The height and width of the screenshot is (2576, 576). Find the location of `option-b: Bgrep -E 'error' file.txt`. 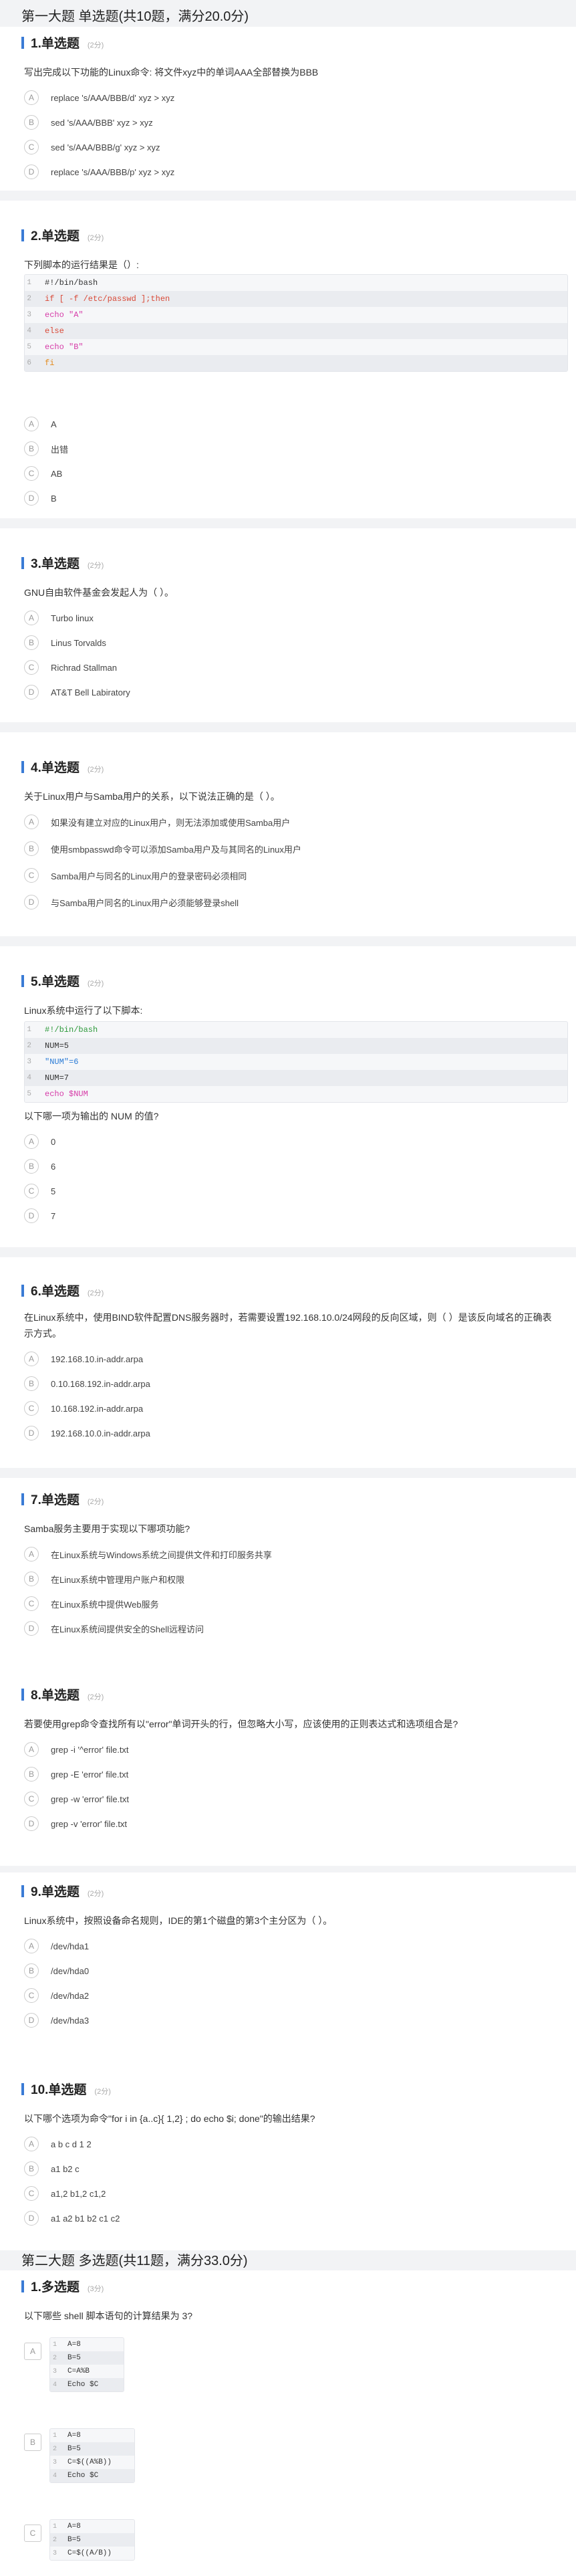

option-b: Bgrep -E 'error' file.txt is located at coordinates (76, 1774).